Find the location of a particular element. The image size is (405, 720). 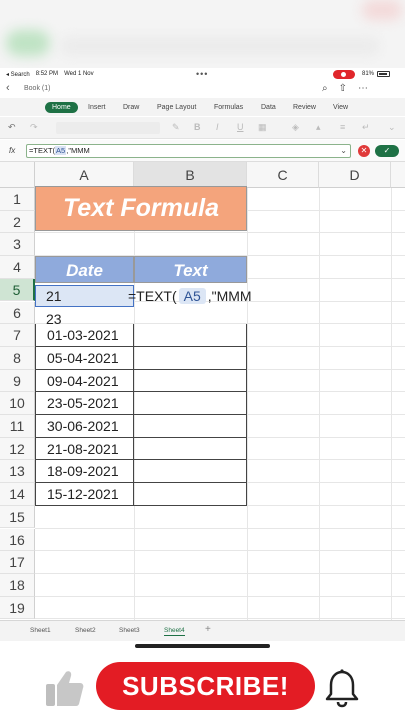

chevron-down-icon: ⌄ is located at coordinates (343, 151).